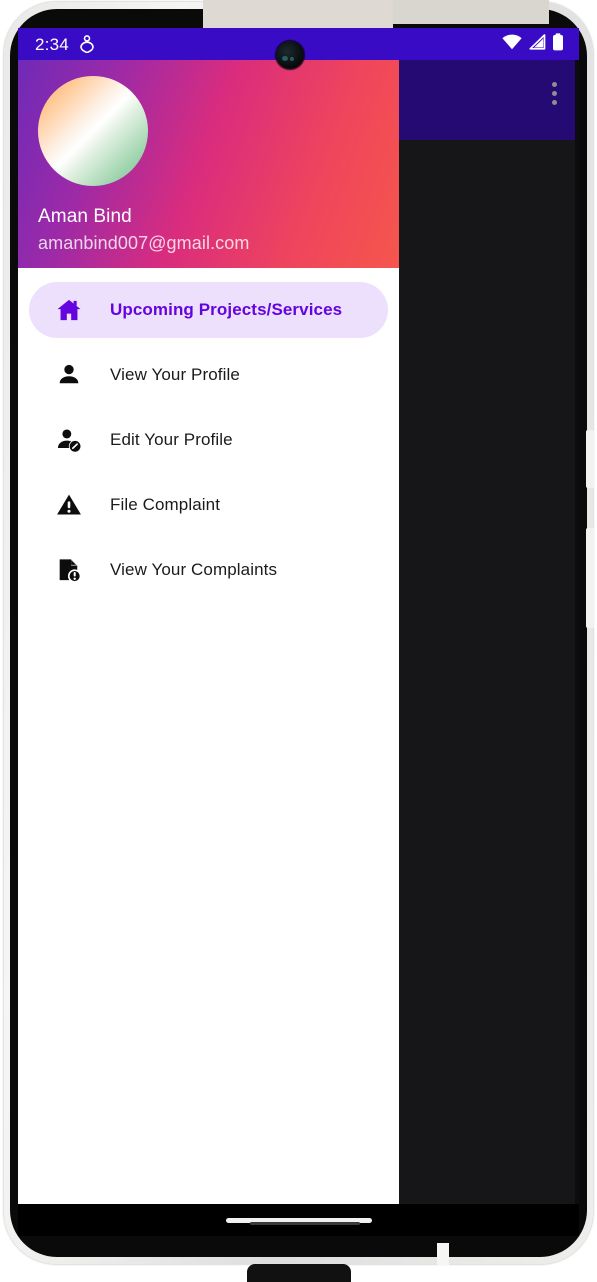  I want to click on device-bottom-edge, so click(299, 1273).